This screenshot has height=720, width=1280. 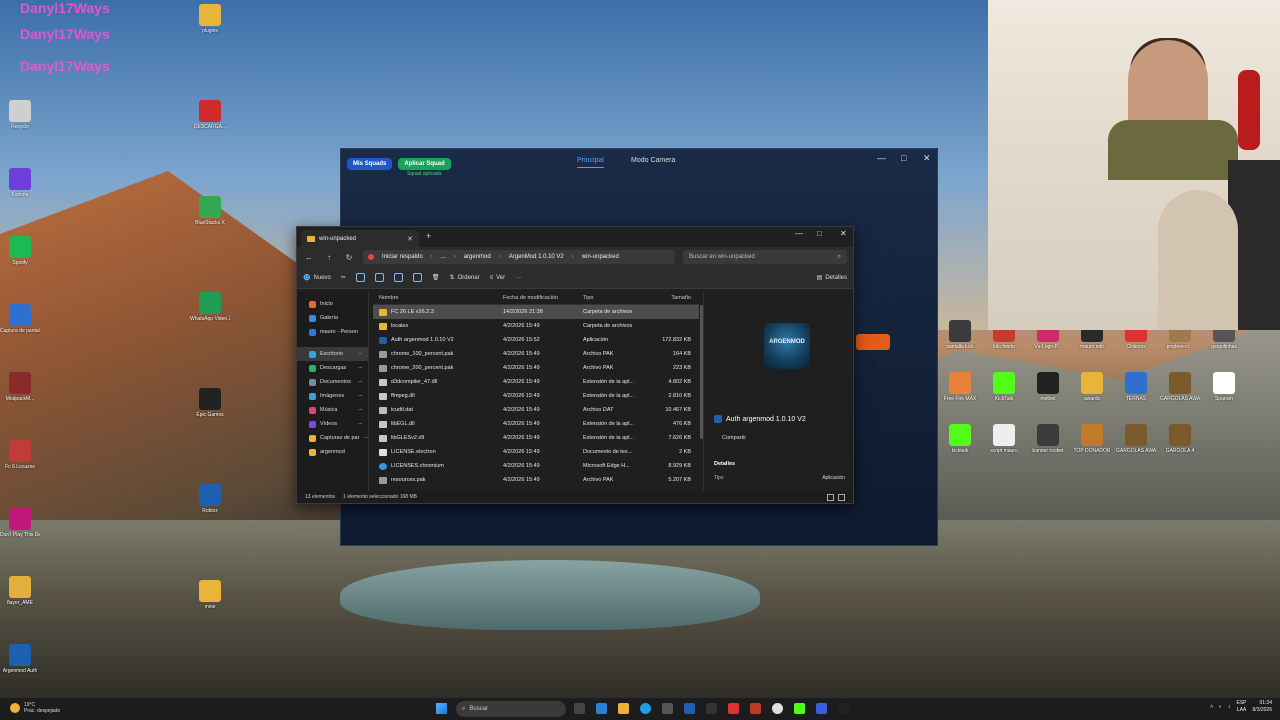 What do you see at coordinates (332, 382) in the screenshot?
I see `nav-item-documents: Documentos ⊸` at bounding box center [332, 382].